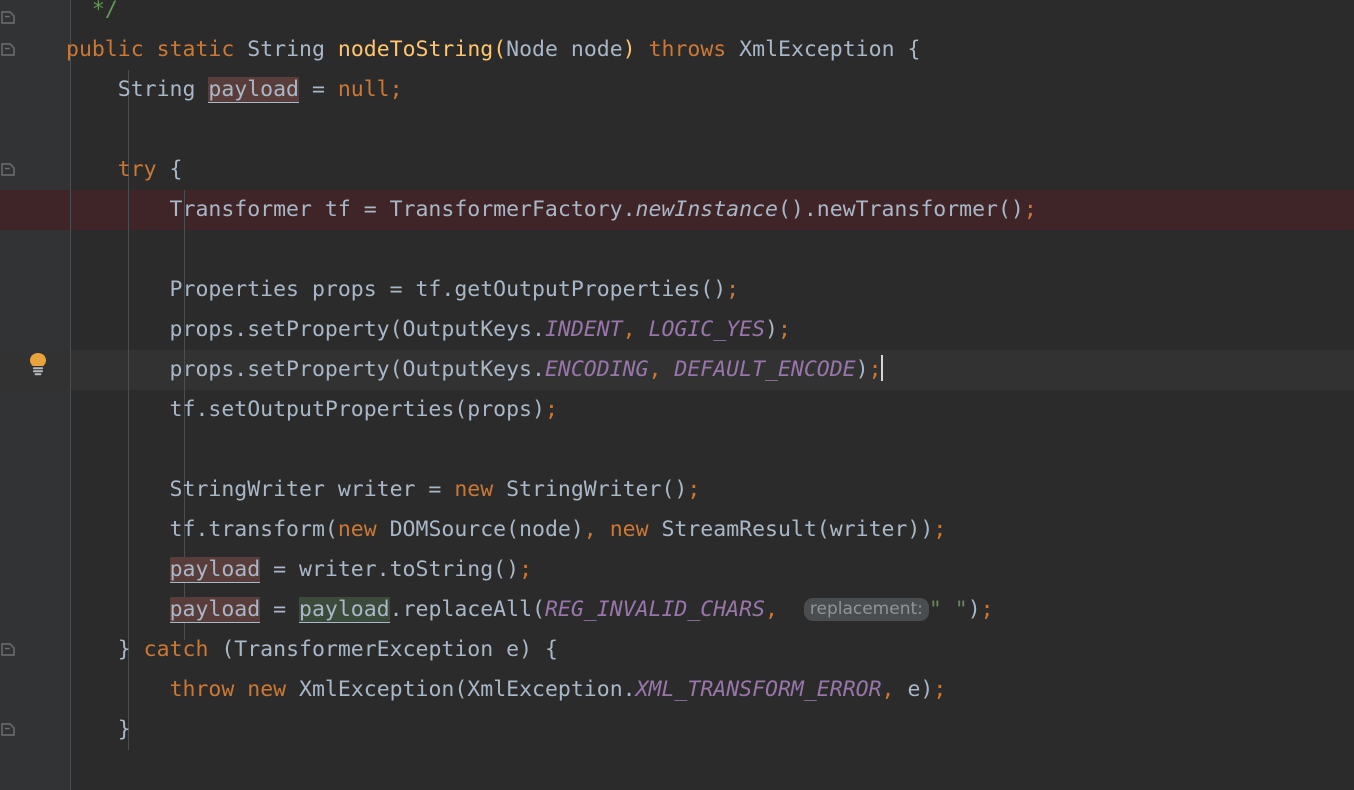  What do you see at coordinates (312, 410) in the screenshot?
I see `line-content: tf.setOutputProperties(props);` at bounding box center [312, 410].